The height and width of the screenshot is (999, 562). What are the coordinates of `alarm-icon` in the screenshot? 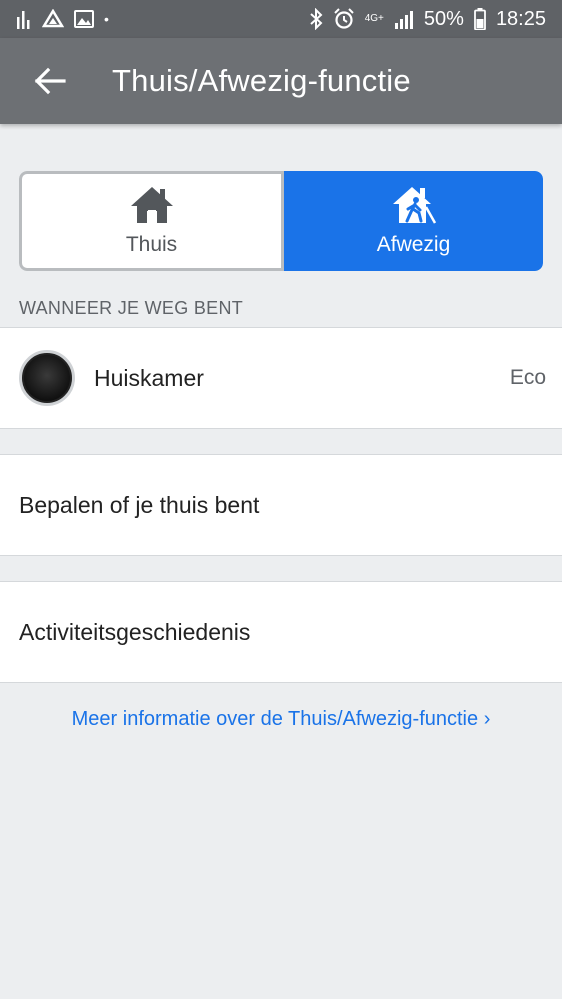 It's located at (344, 18).